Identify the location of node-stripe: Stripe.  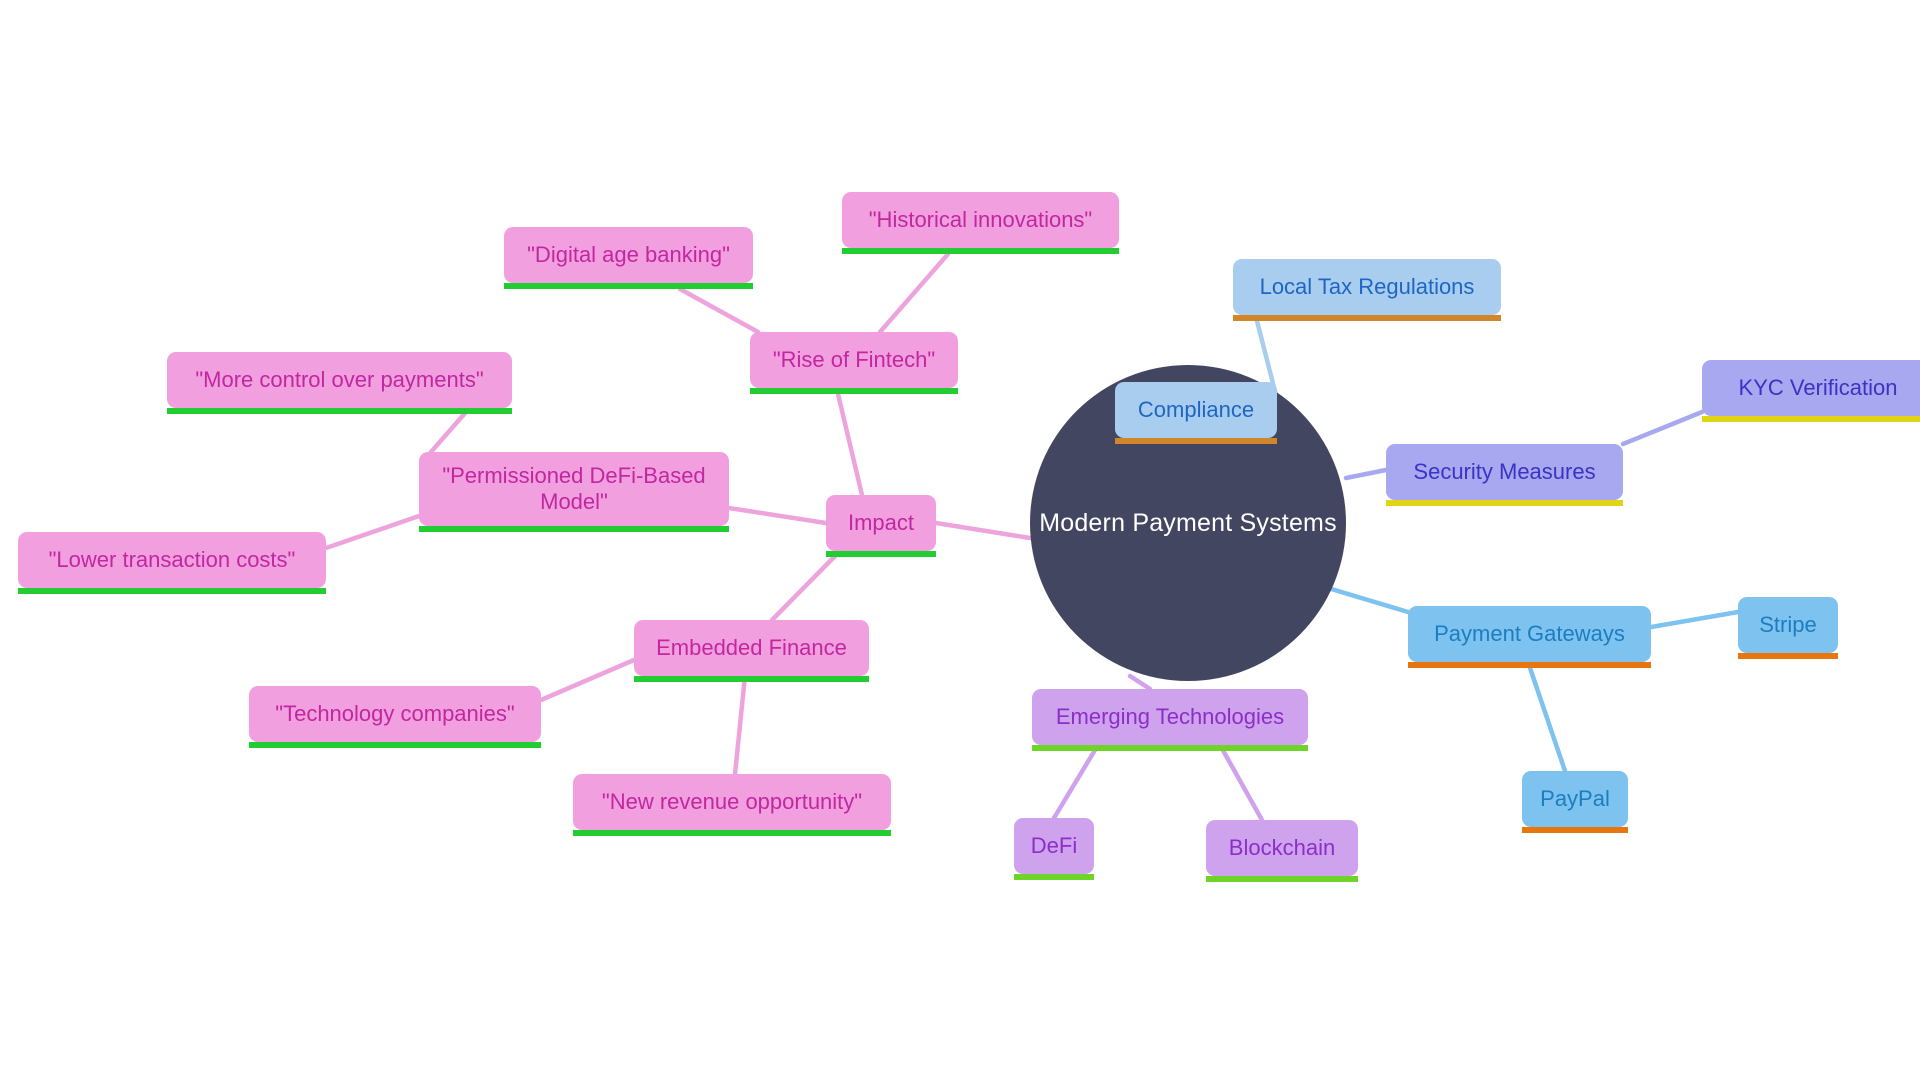
(1788, 628).